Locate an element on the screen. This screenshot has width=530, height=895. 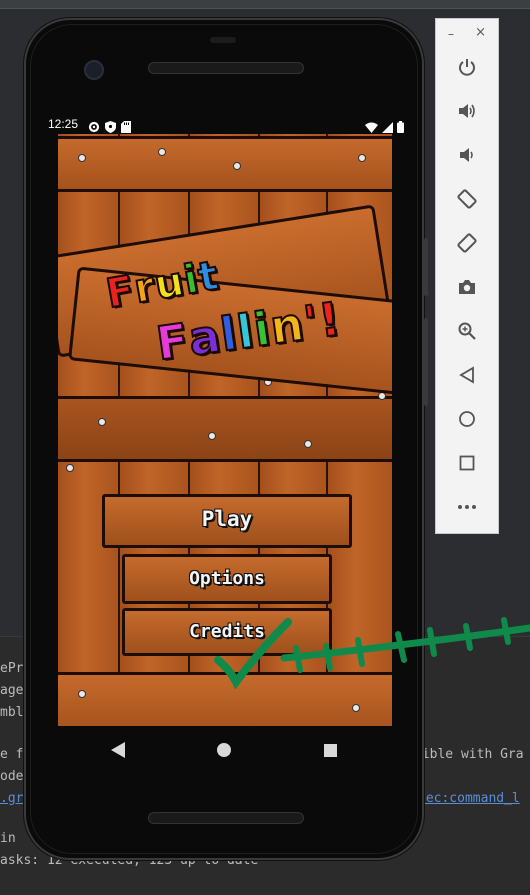
emulator-toolbar-header: – × is located at coordinates (467, 33).